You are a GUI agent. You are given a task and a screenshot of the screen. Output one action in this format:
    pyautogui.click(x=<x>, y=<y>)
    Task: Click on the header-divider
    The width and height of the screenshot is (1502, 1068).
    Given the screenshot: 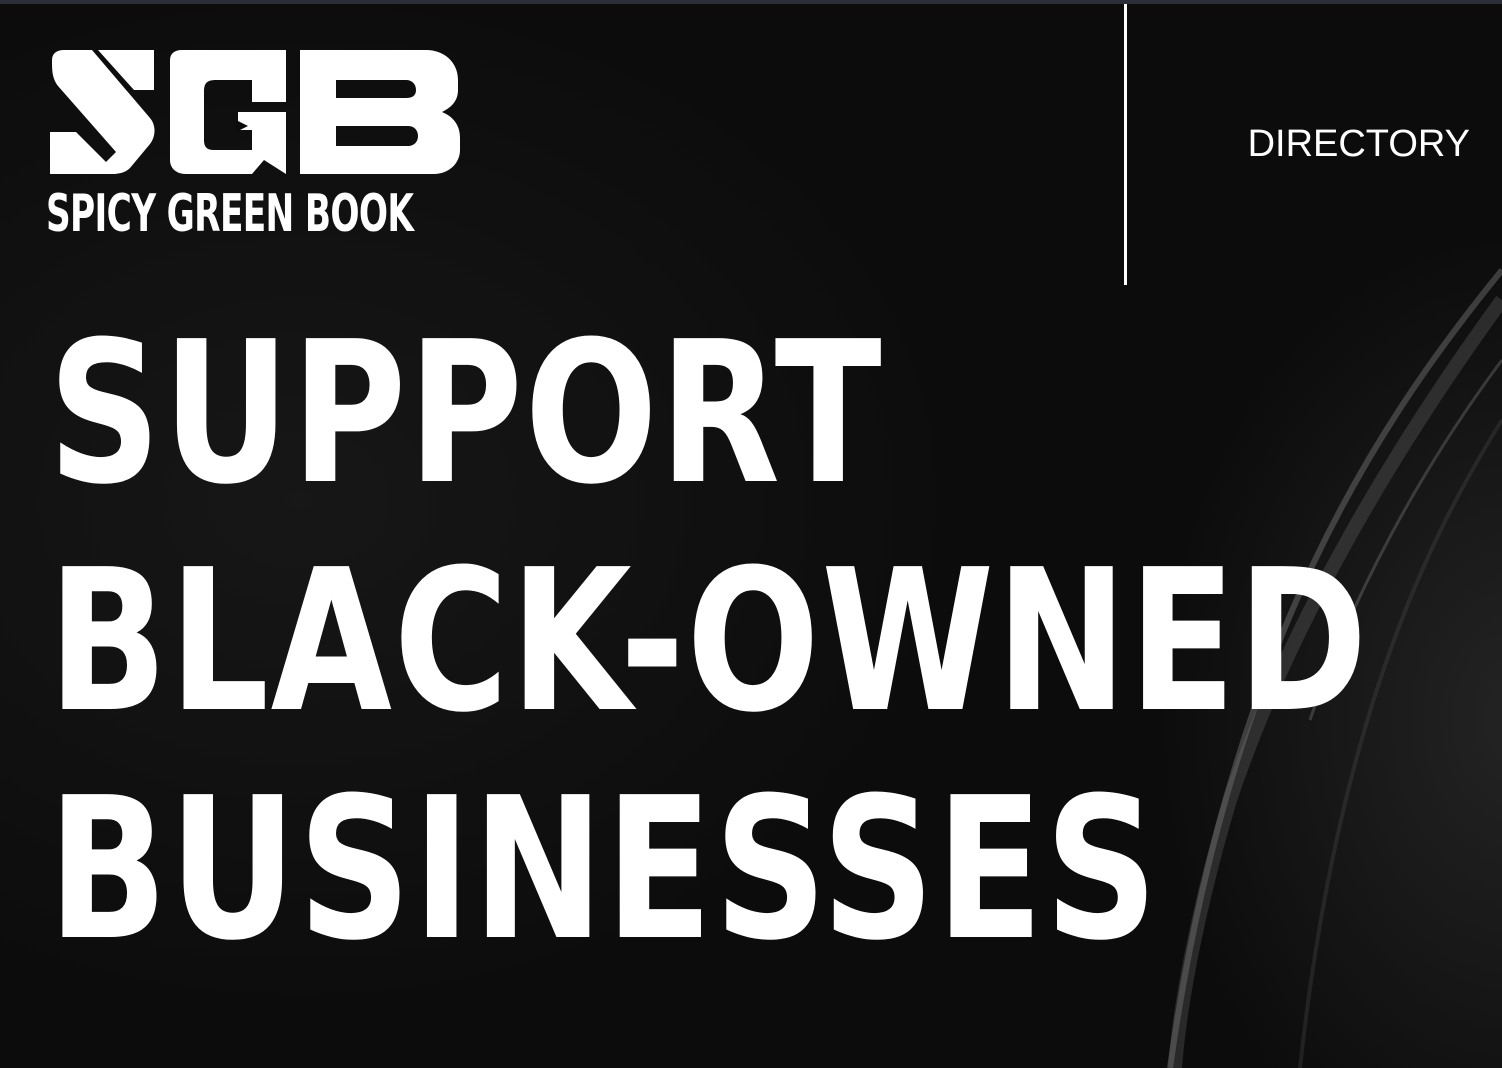 What is the action you would take?
    pyautogui.click(x=1125, y=144)
    